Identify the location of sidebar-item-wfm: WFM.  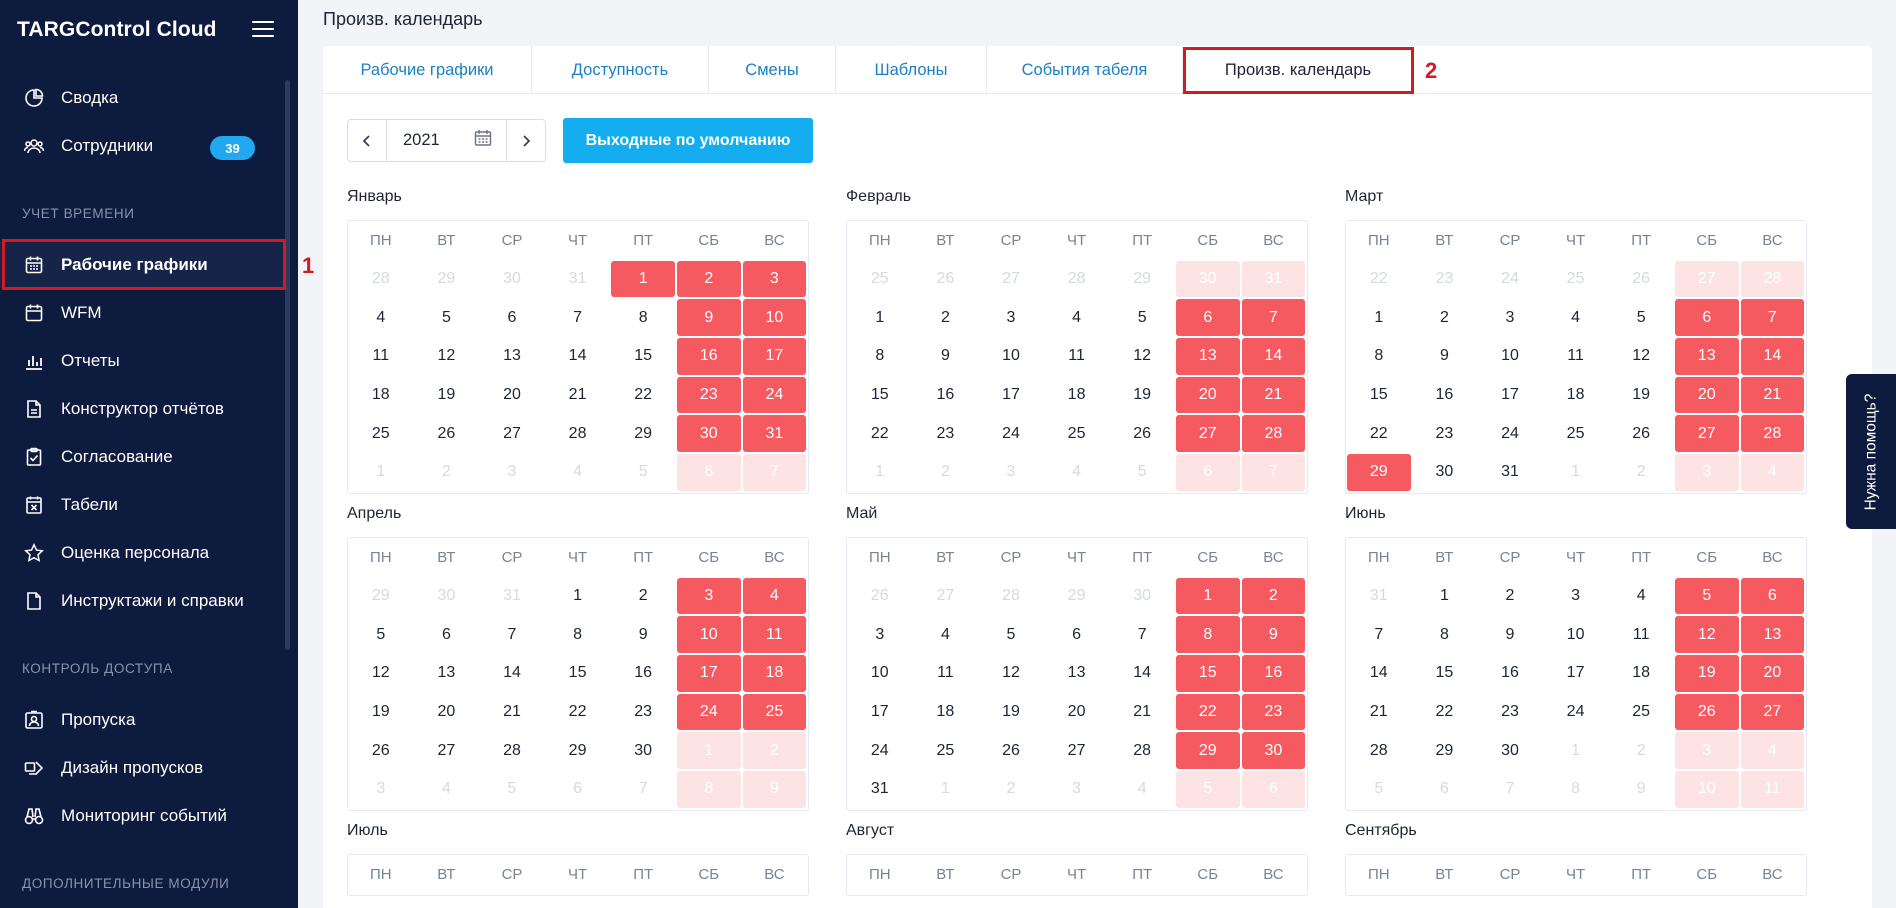
(142, 313).